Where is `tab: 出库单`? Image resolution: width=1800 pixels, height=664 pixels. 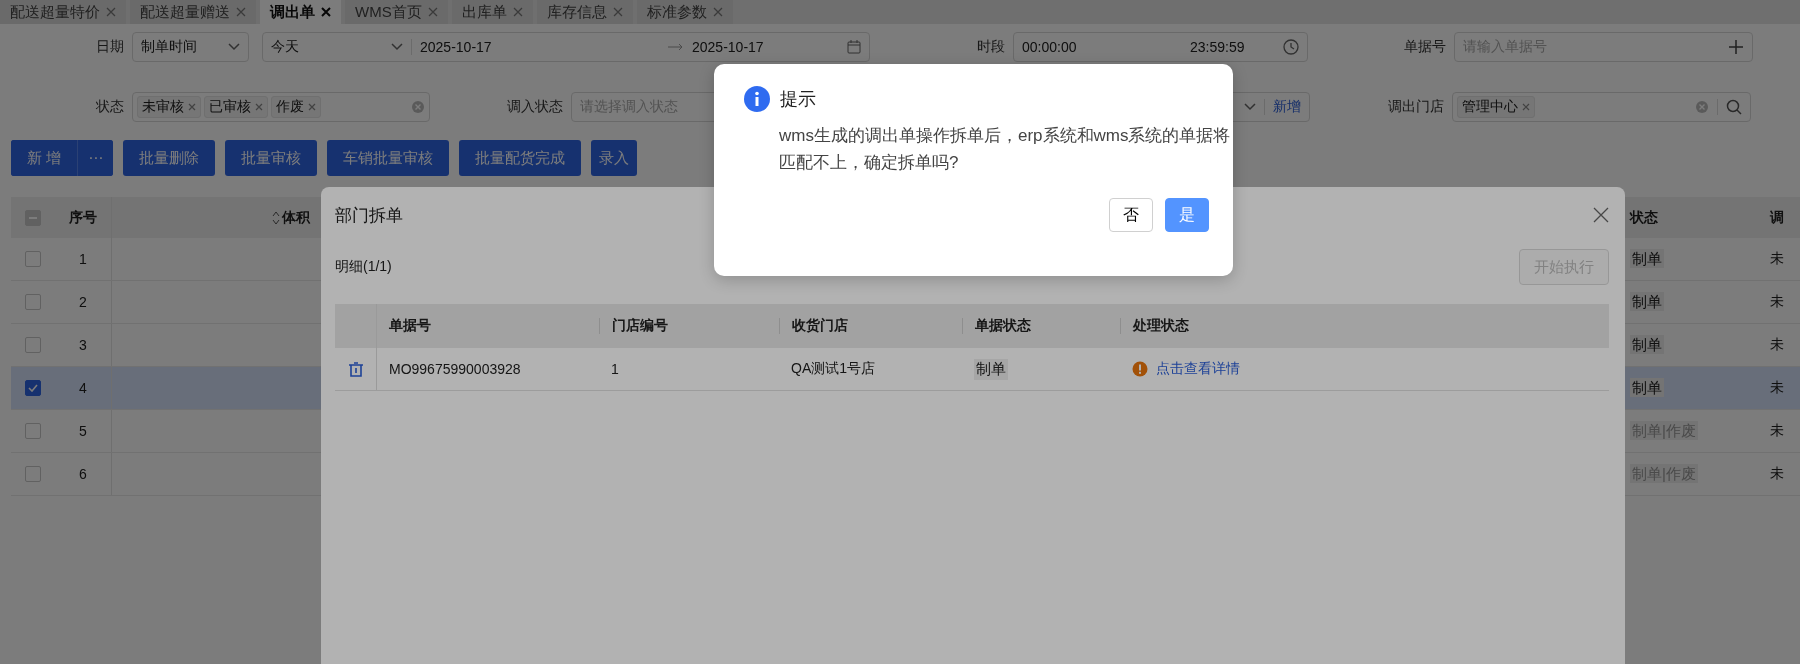 tab: 出库单 is located at coordinates (492, 12).